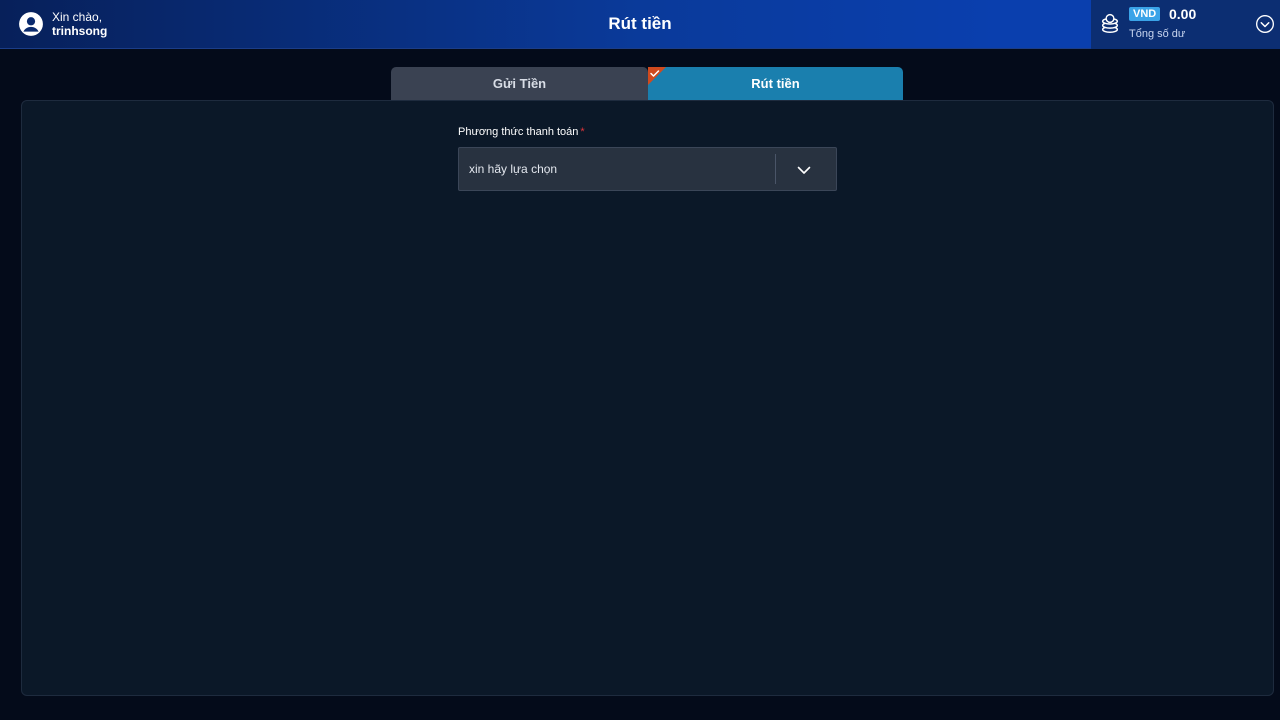 Image resolution: width=1280 pixels, height=720 pixels. What do you see at coordinates (804, 170) in the screenshot?
I see `chevron-down-icon` at bounding box center [804, 170].